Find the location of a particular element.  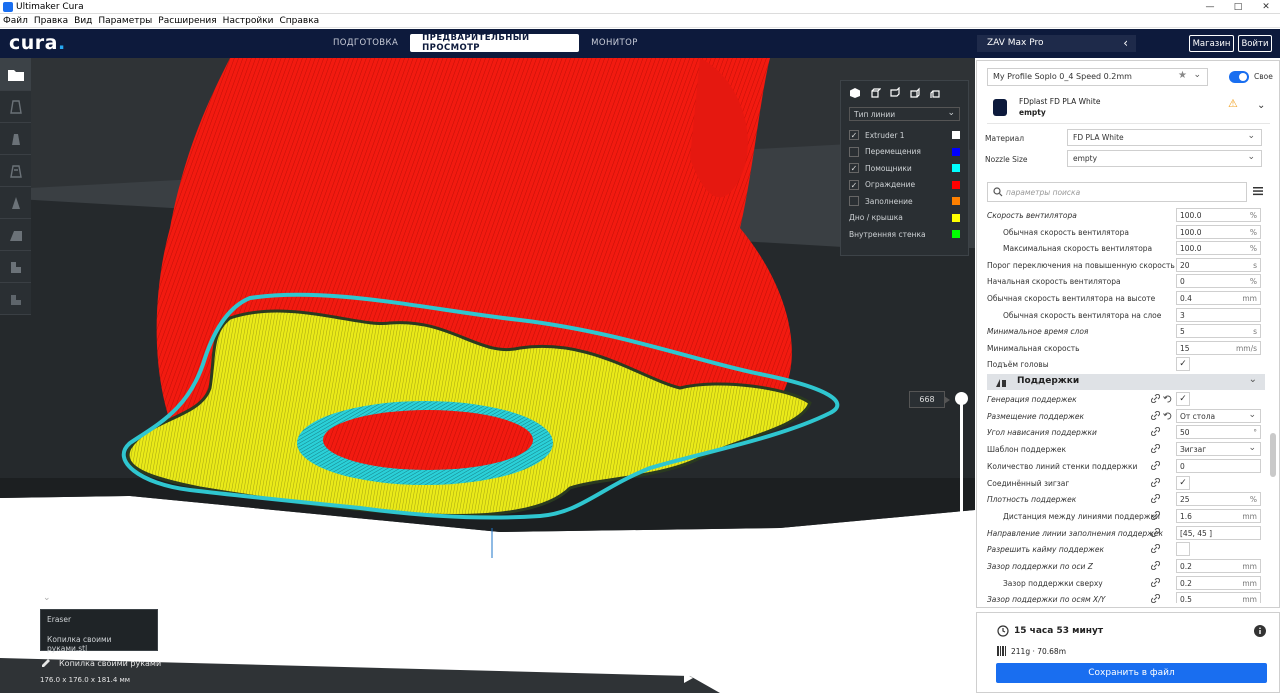

menu-item: Параметры is located at coordinates (125, 21).